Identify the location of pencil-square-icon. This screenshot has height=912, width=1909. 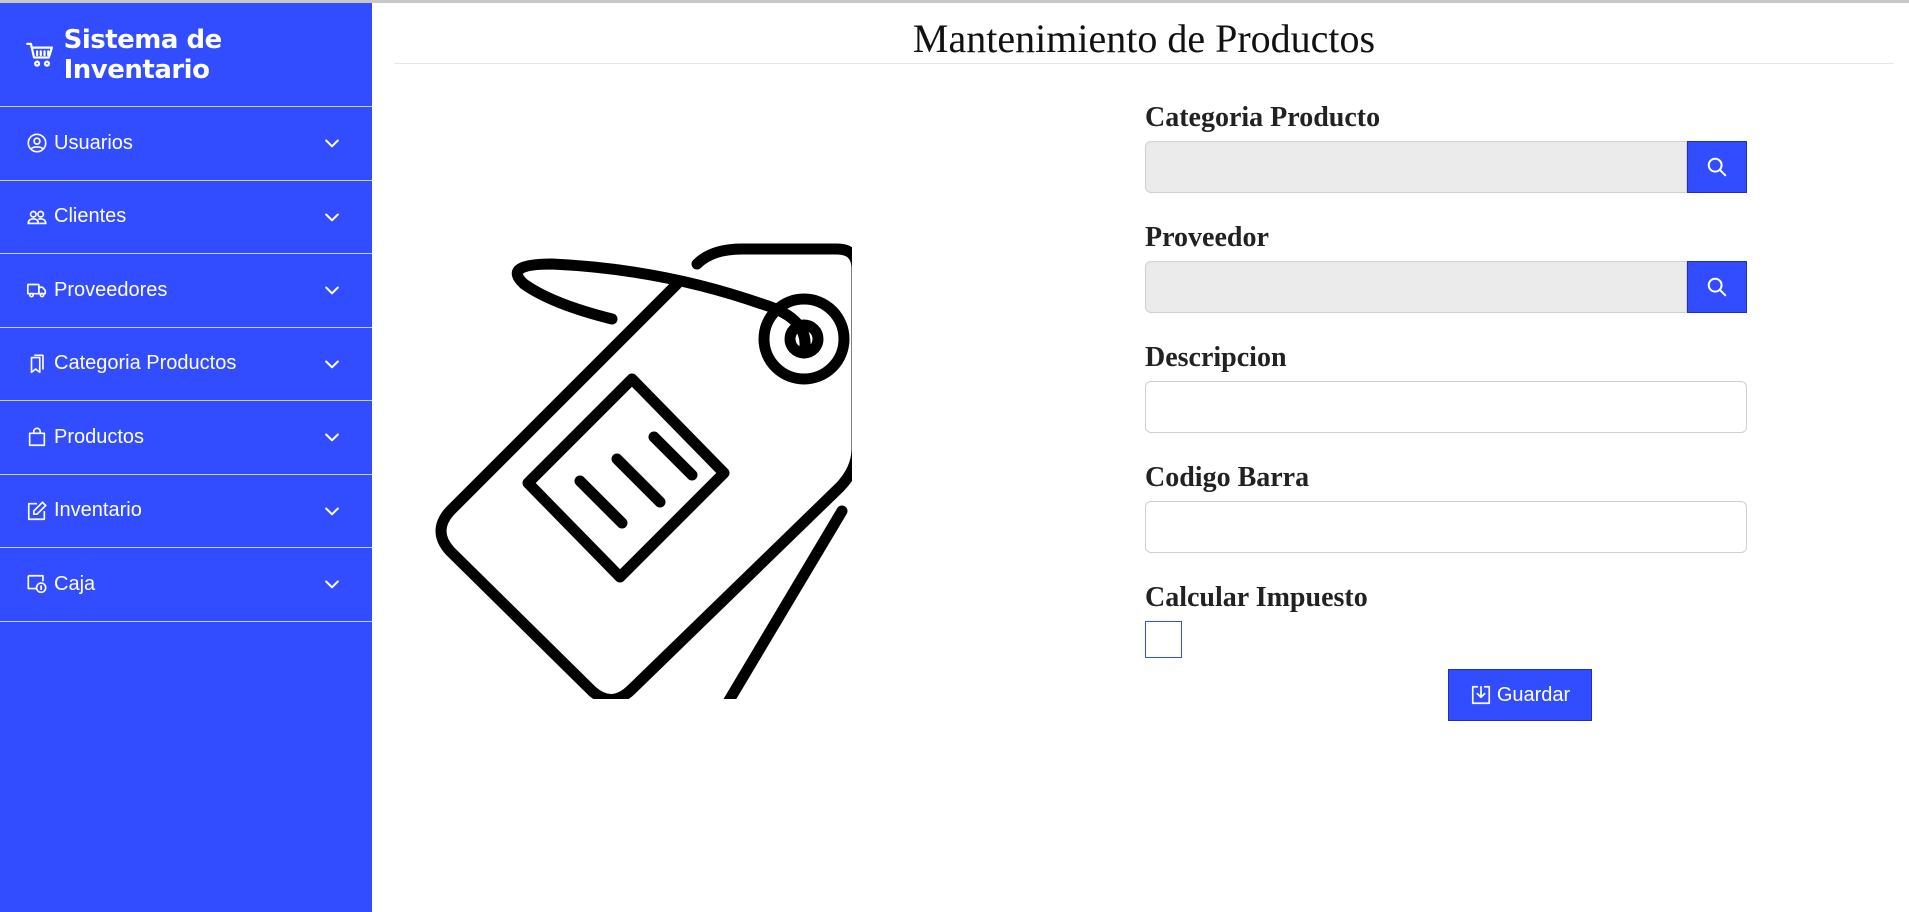
(37, 511).